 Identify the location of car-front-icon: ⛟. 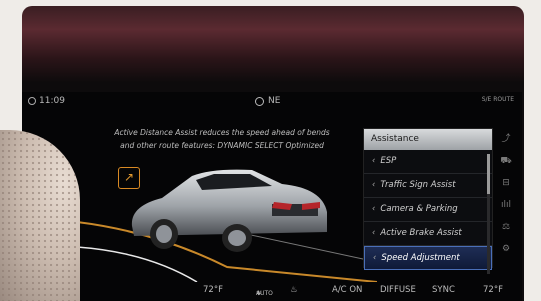
(506, 161).